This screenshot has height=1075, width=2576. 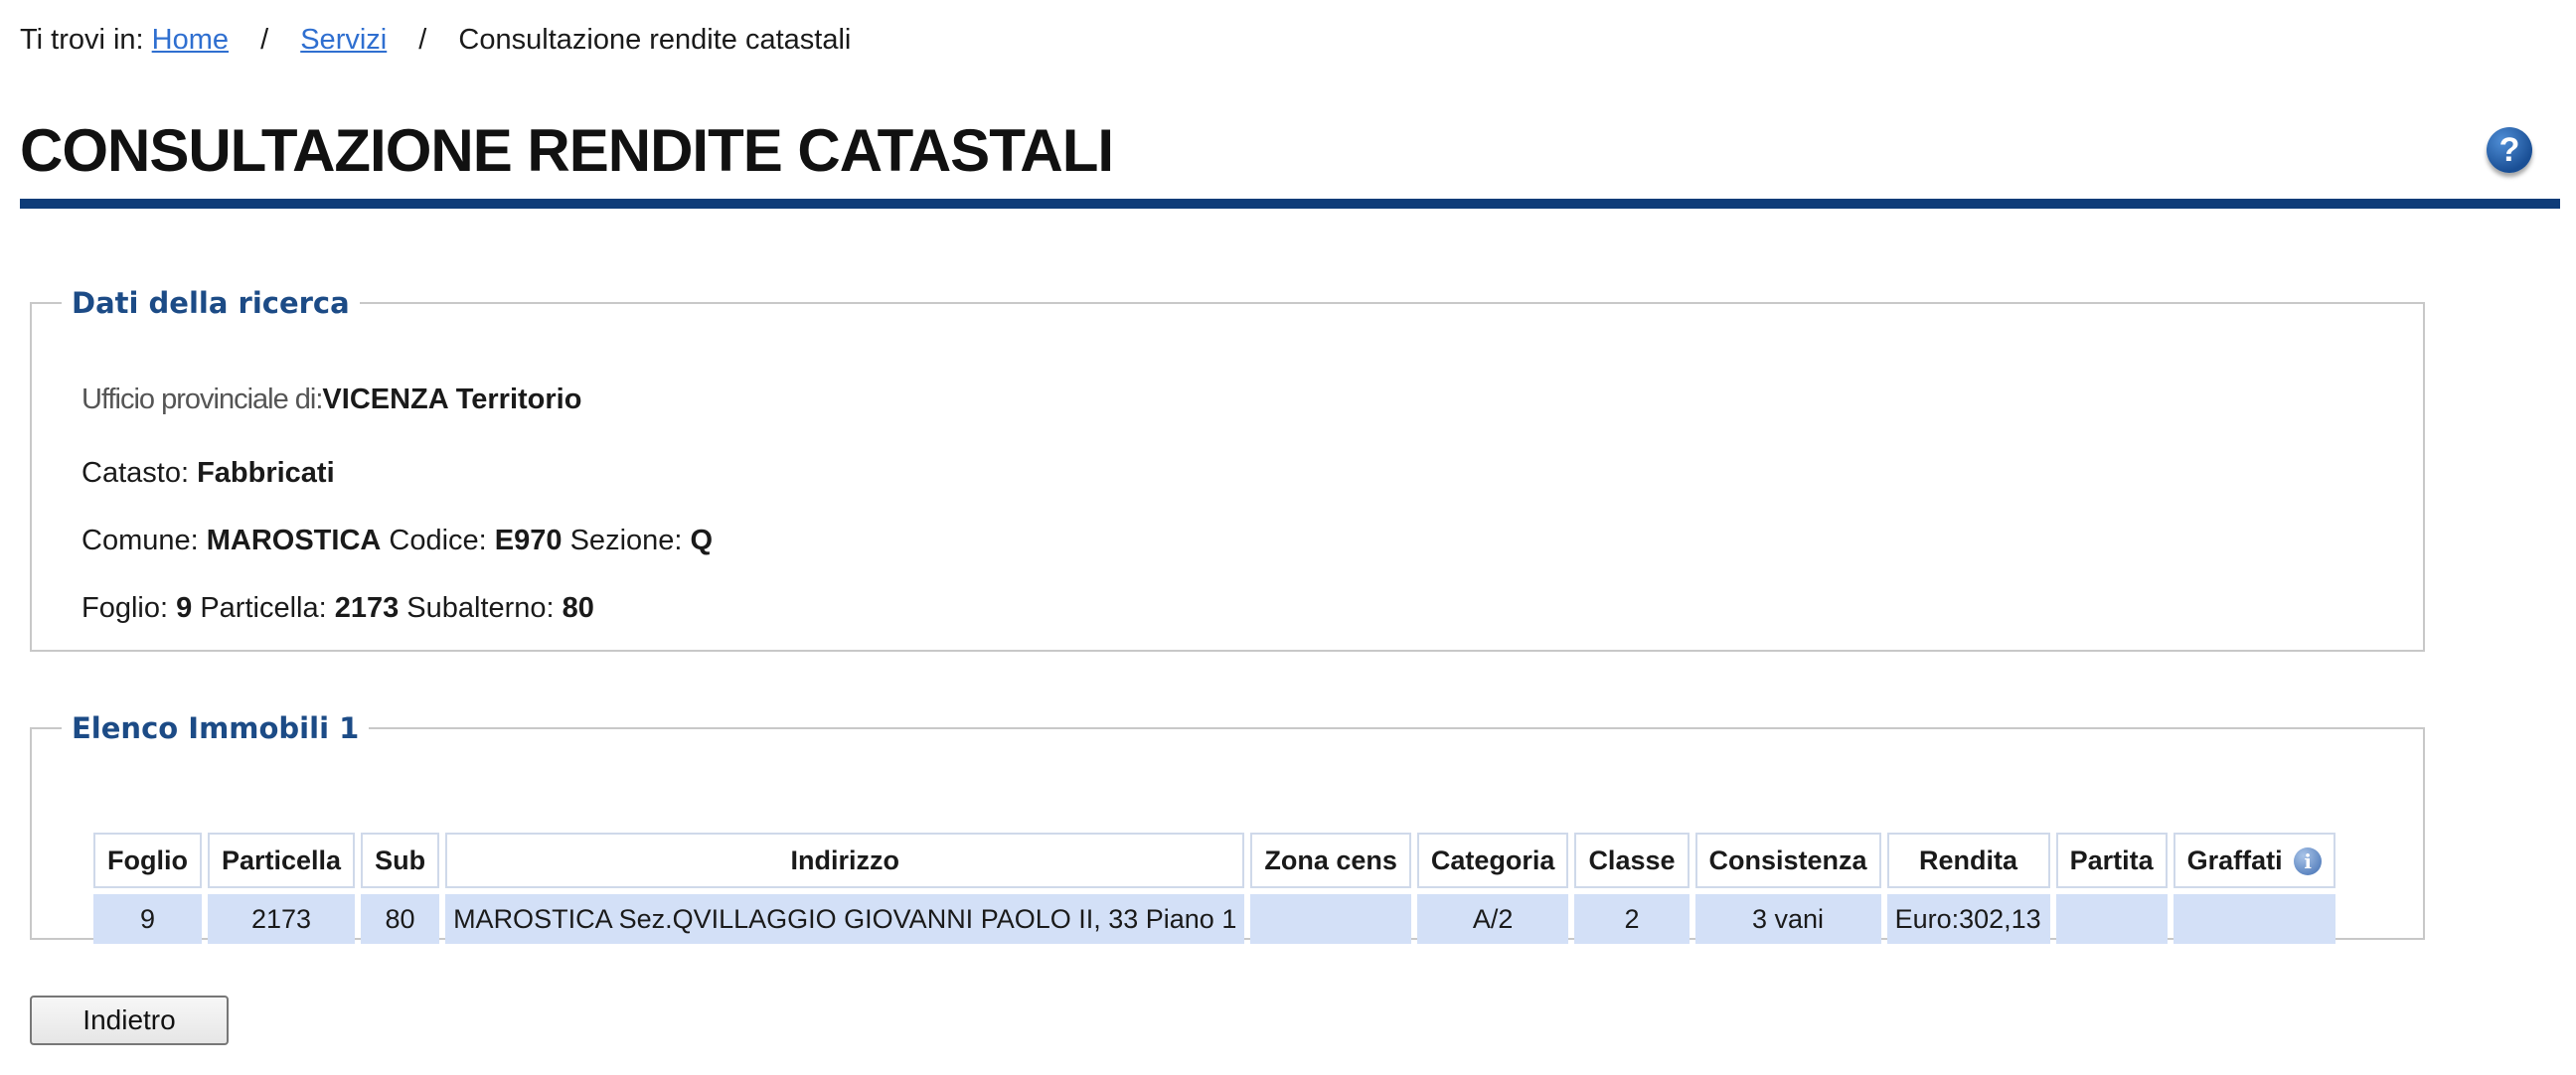 I want to click on column-header-graffati: Graffati i, so click(x=2254, y=861).